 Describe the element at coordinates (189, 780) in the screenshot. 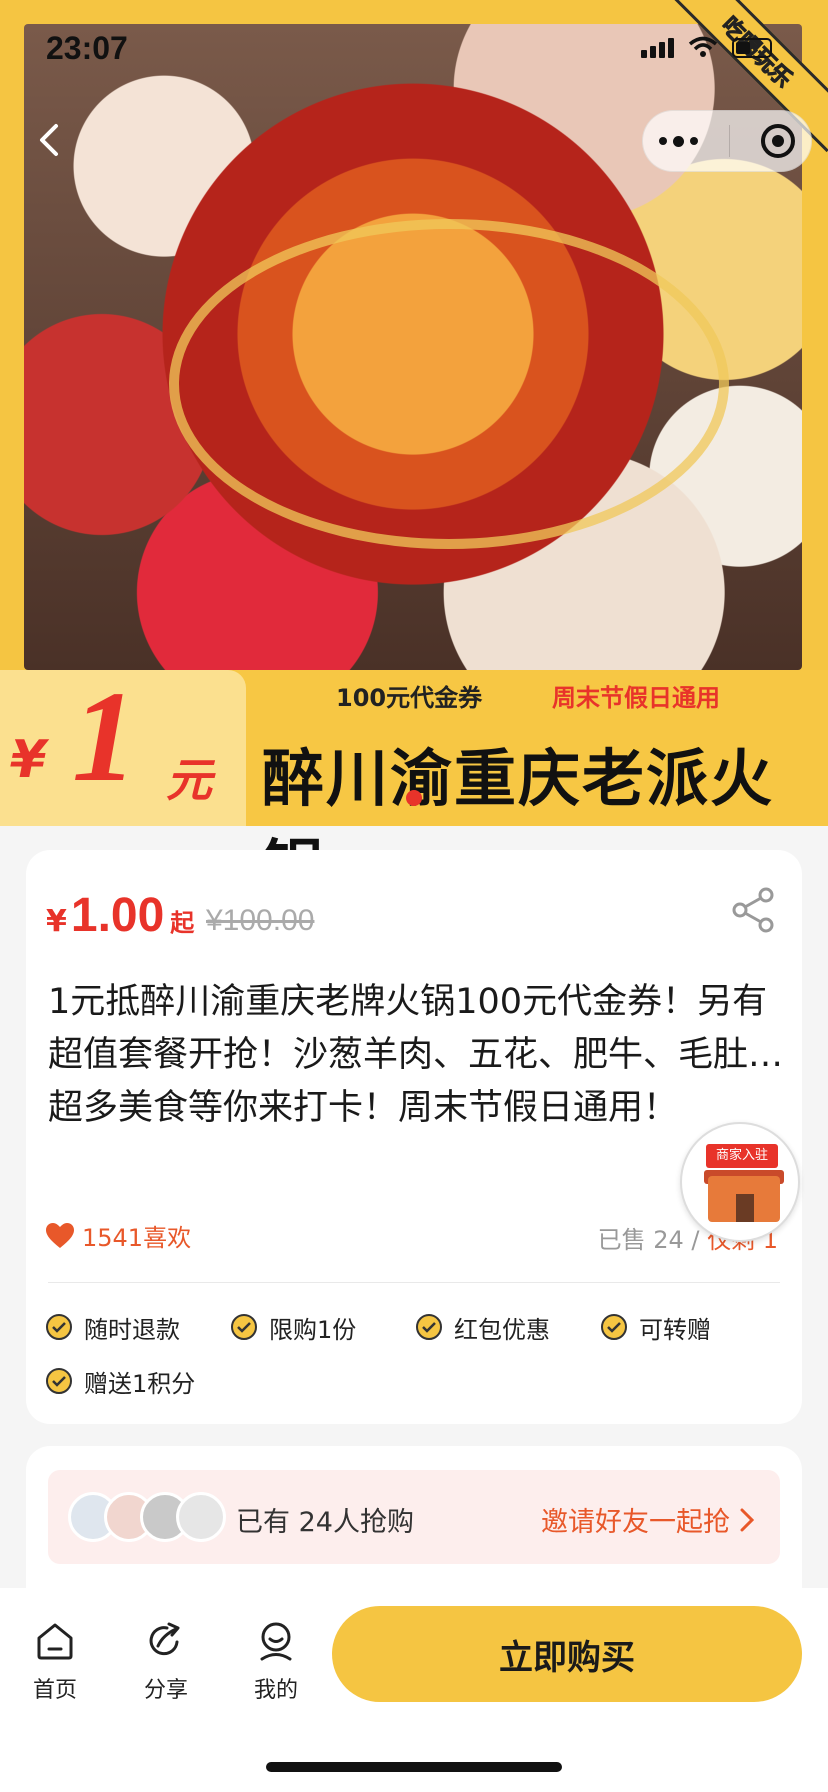

I see `banner-price-unit: 元` at that location.